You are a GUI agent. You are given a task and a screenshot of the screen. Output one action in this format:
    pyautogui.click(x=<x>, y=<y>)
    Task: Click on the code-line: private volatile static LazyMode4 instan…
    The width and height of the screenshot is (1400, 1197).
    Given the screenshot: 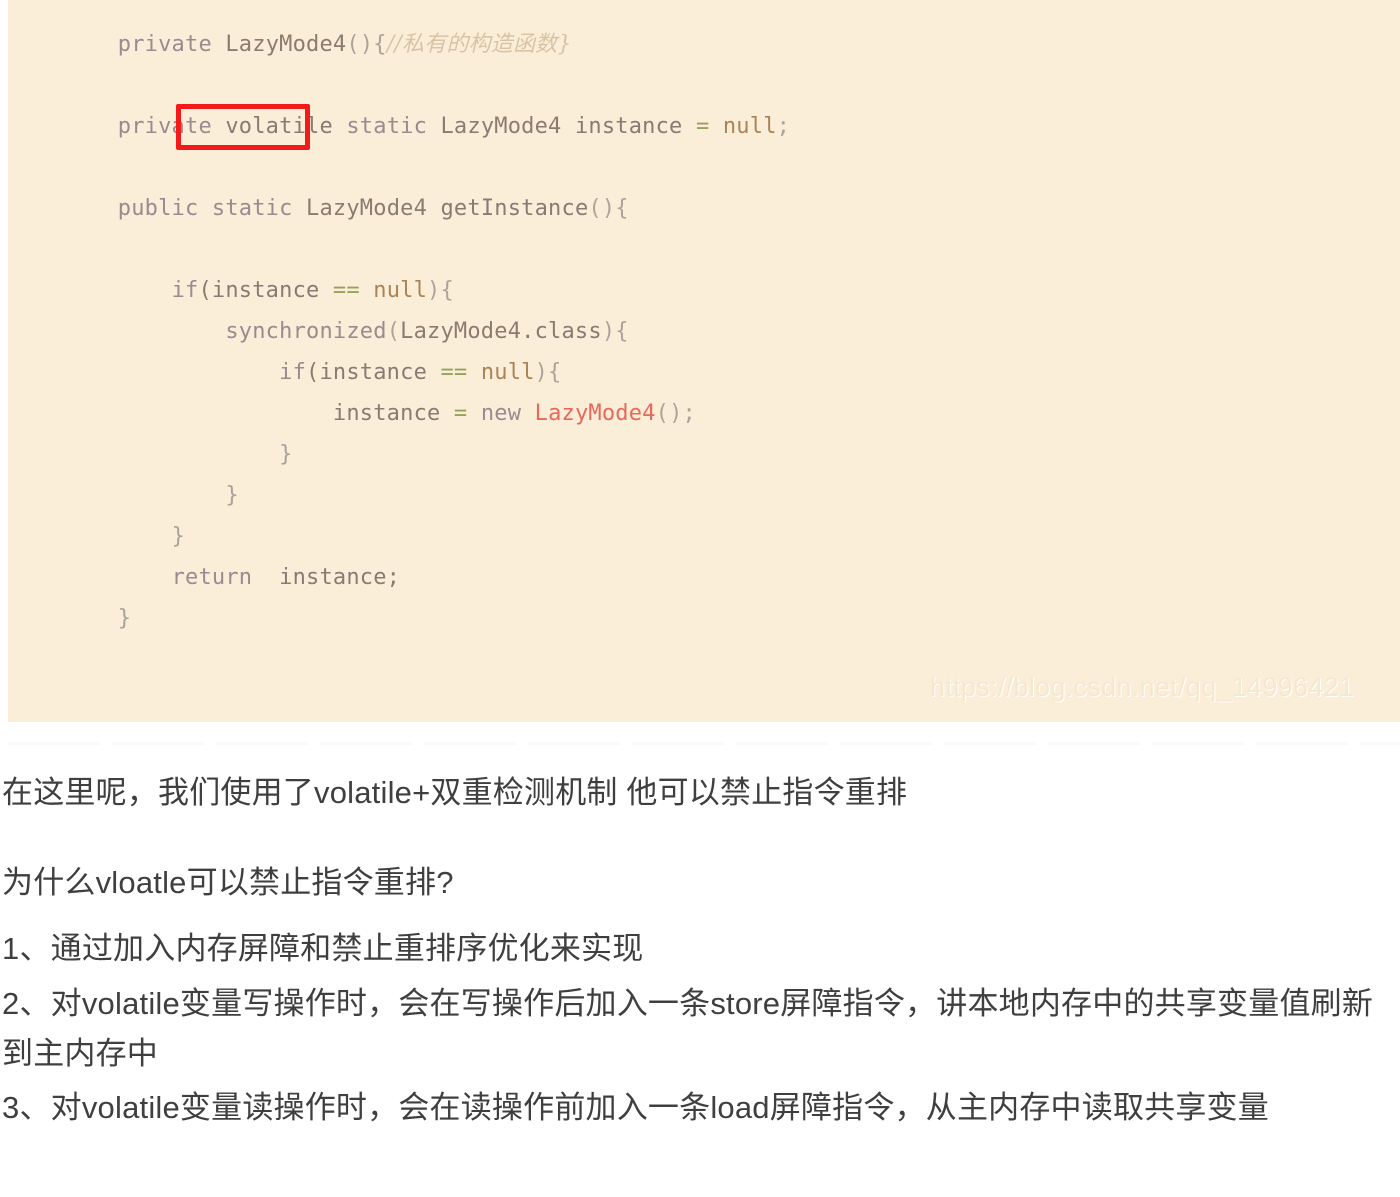 What is the action you would take?
    pyautogui.click(x=427, y=126)
    